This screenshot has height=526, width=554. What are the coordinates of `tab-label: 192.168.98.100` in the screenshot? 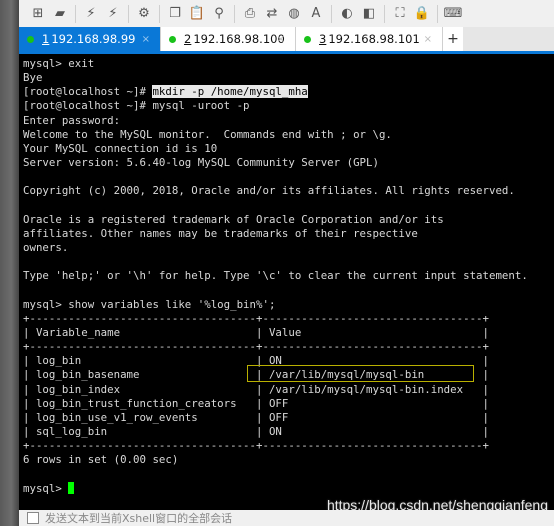 It's located at (239, 39).